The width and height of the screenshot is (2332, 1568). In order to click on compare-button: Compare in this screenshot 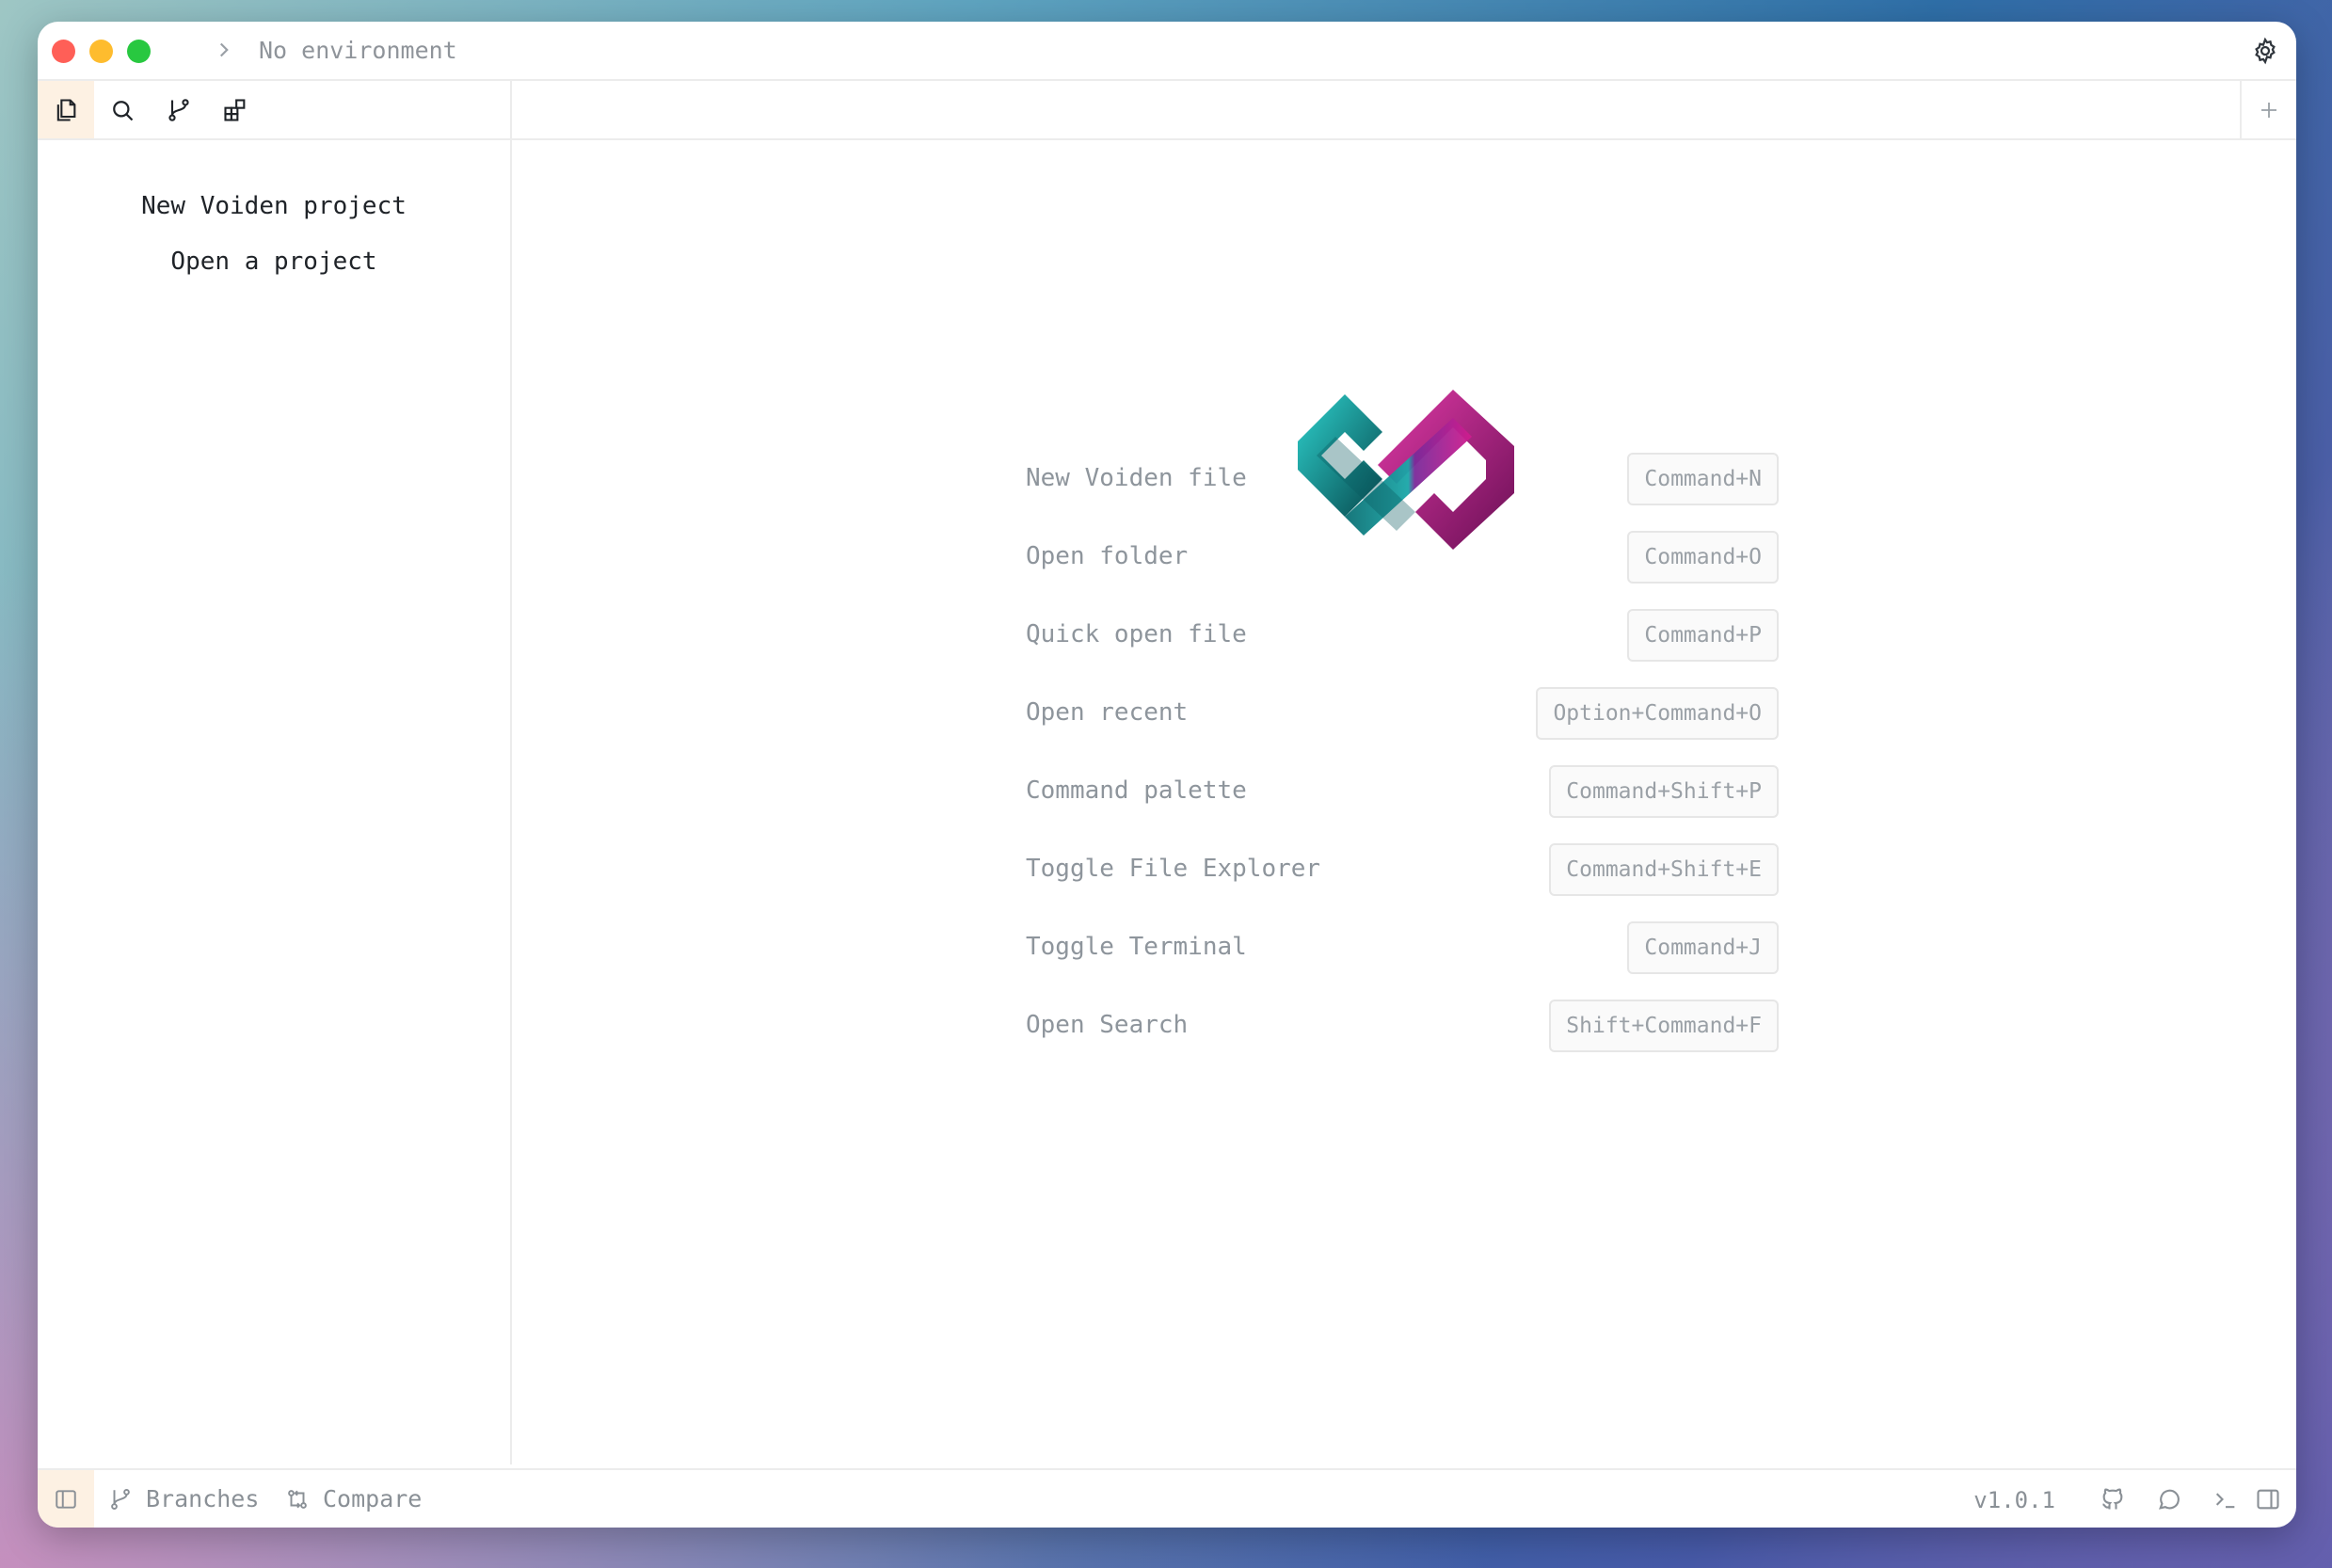, I will do `click(354, 1499)`.